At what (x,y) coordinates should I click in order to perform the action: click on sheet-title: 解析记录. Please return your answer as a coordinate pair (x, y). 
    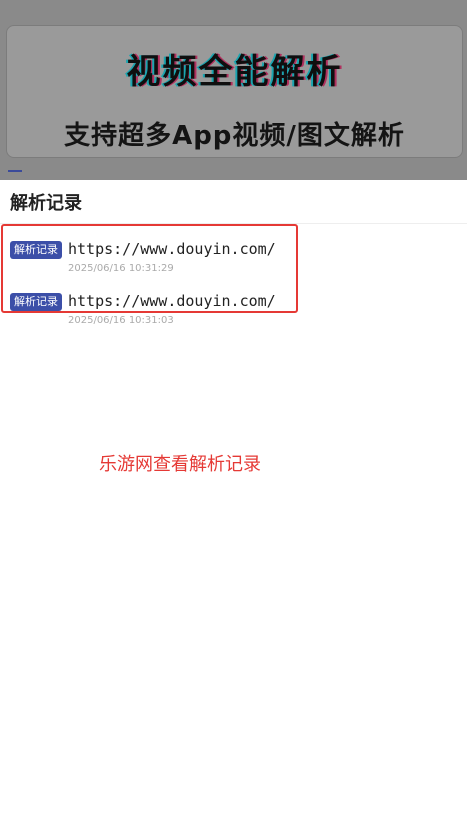
    Looking at the image, I should click on (46, 203).